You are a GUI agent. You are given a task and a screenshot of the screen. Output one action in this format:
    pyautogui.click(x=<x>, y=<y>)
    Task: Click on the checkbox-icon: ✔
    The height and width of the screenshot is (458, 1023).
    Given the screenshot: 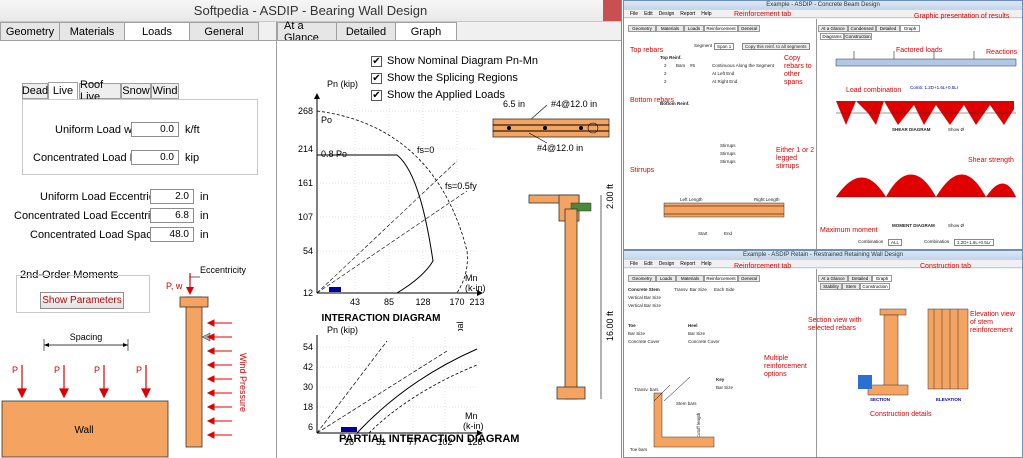 What is the action you would take?
    pyautogui.click(x=376, y=61)
    